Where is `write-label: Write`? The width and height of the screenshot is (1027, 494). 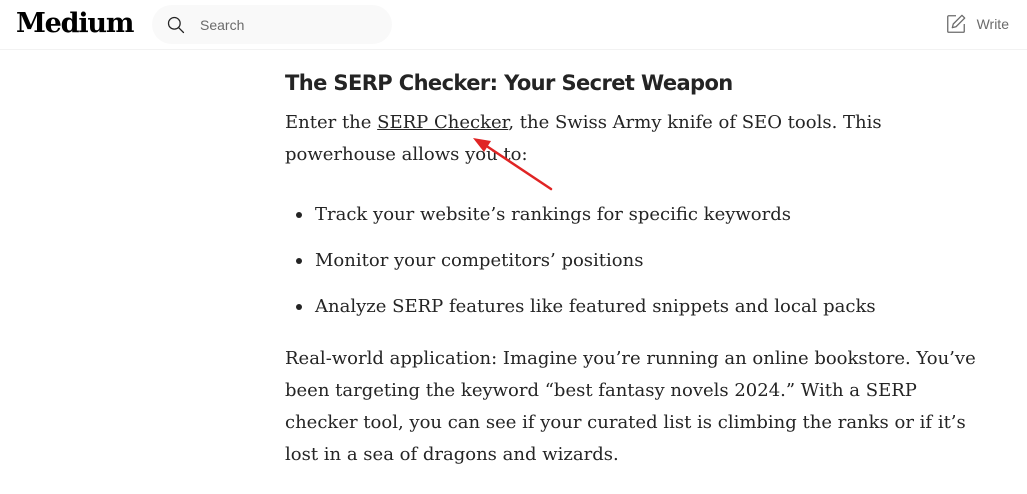
write-label: Write is located at coordinates (992, 24).